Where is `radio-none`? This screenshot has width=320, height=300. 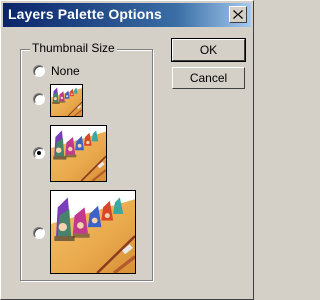
radio-none is located at coordinates (39, 71).